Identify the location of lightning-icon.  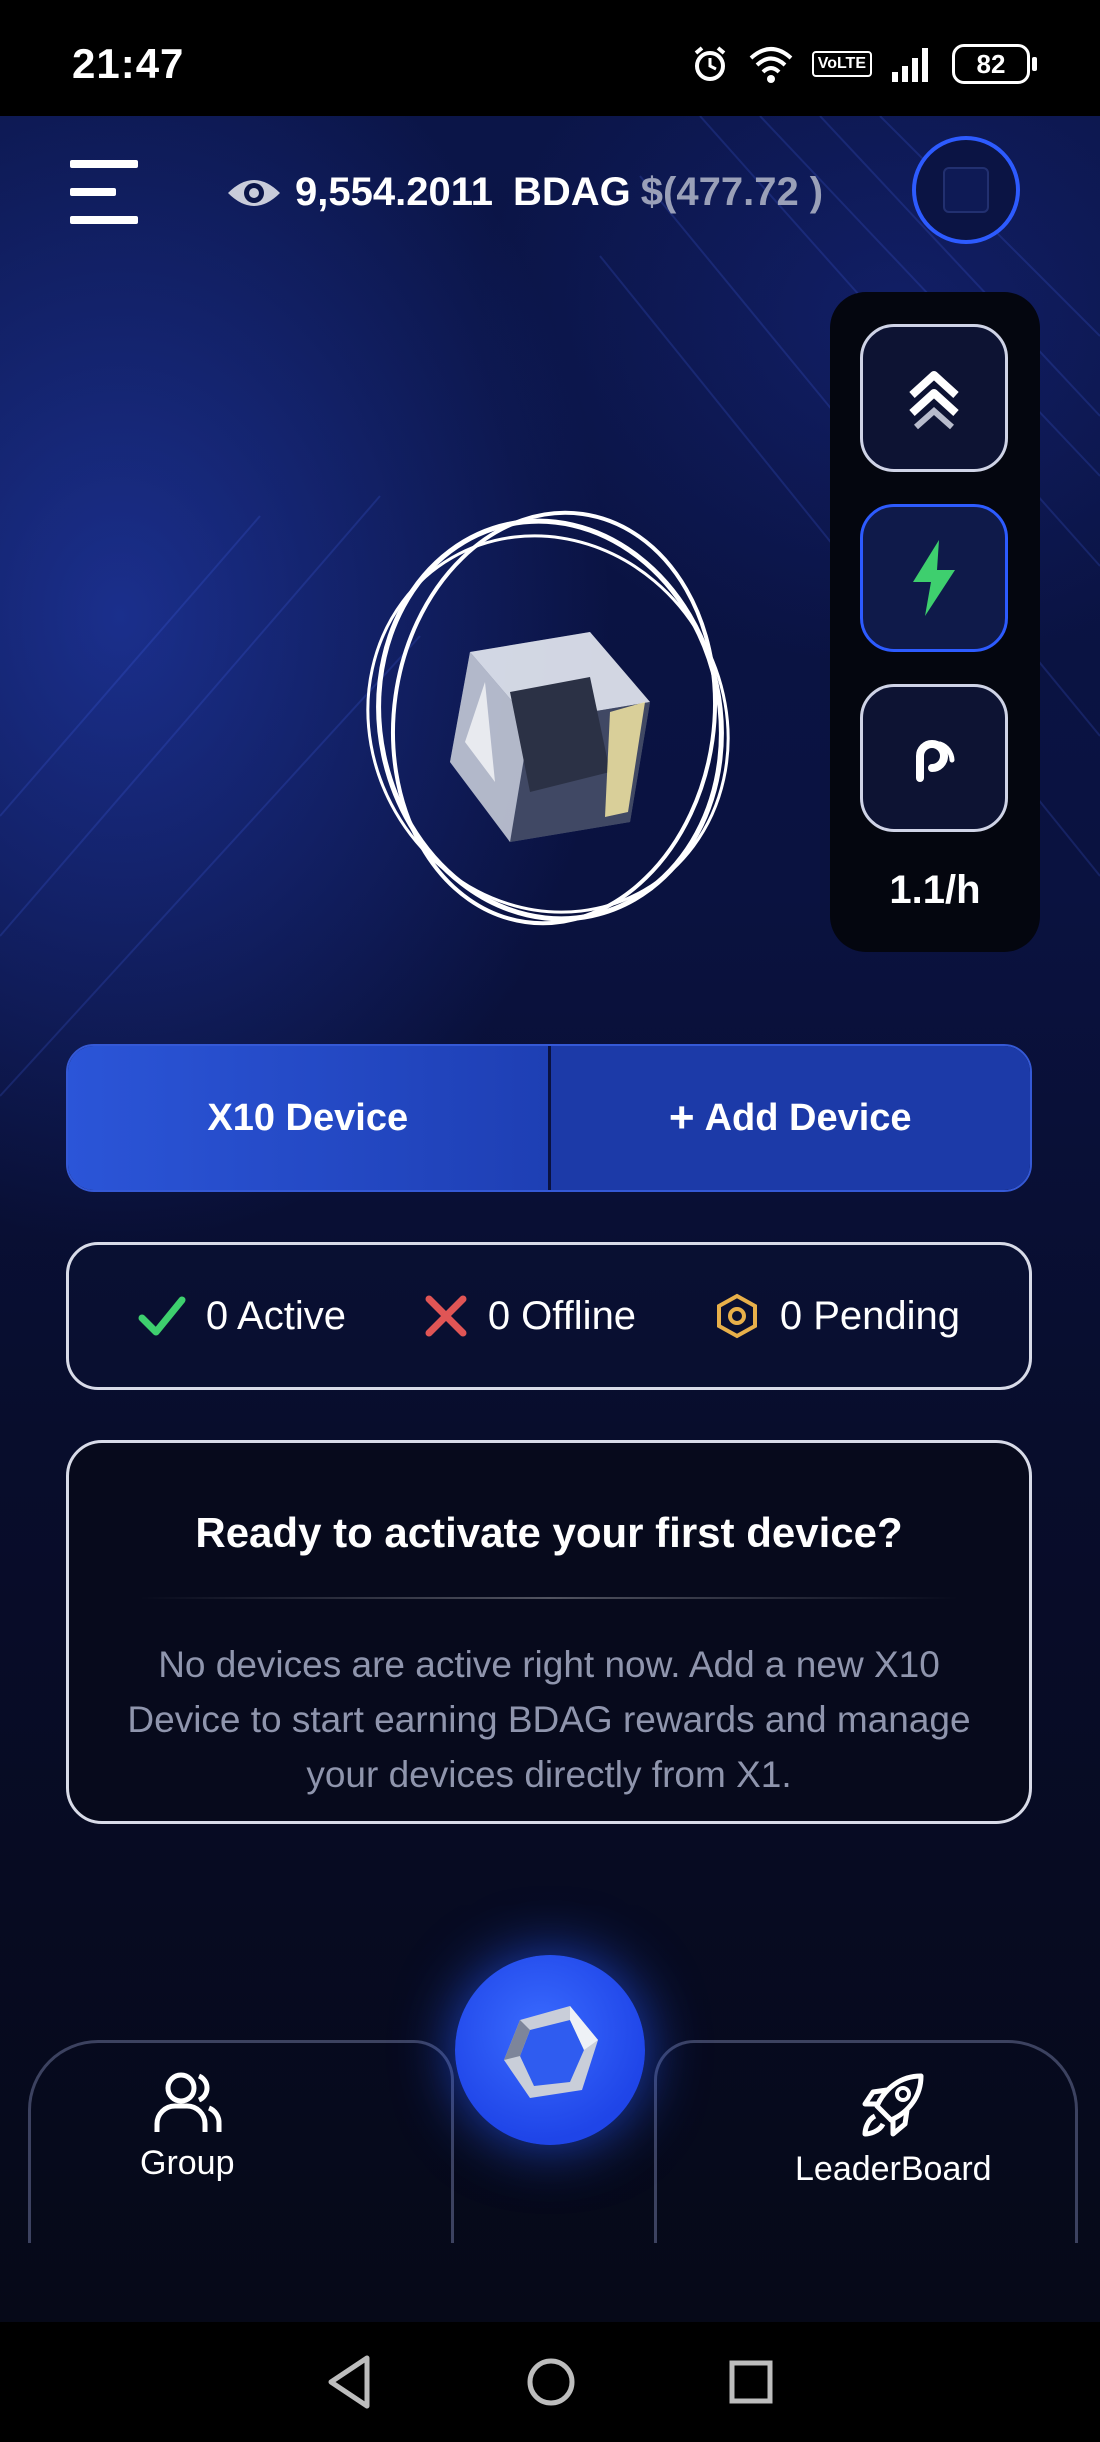
(934, 578).